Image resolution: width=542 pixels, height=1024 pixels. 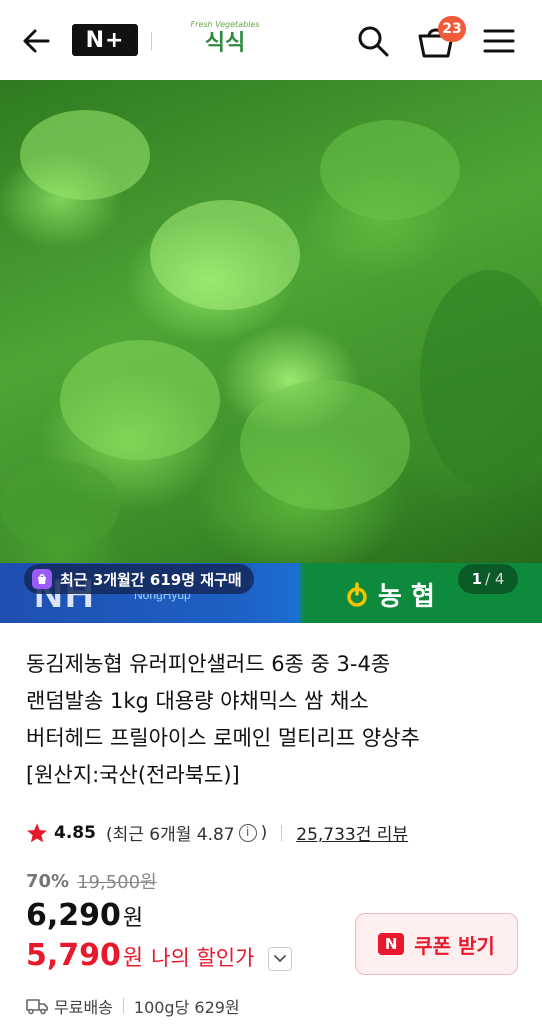 What do you see at coordinates (117, 882) in the screenshot?
I see `original-price: 19,500원` at bounding box center [117, 882].